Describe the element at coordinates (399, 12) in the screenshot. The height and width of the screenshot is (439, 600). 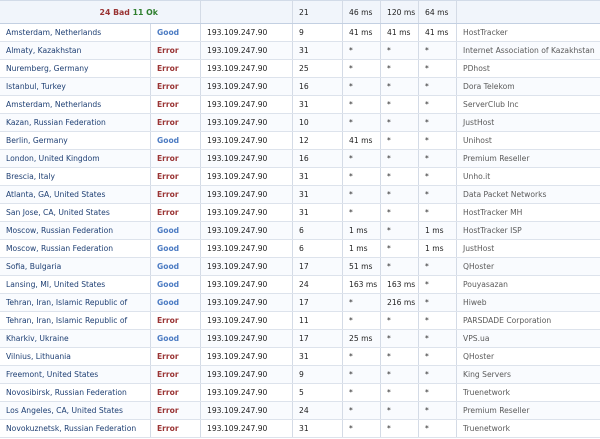
I see `summary-time-2: 120 ms` at that location.